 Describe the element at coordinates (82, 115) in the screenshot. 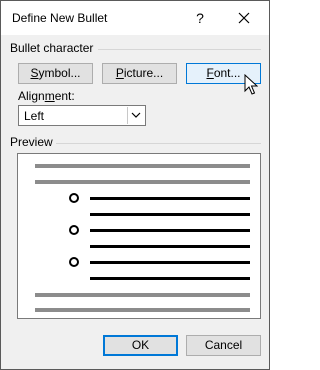

I see `alignment-dropdown: Left` at that location.